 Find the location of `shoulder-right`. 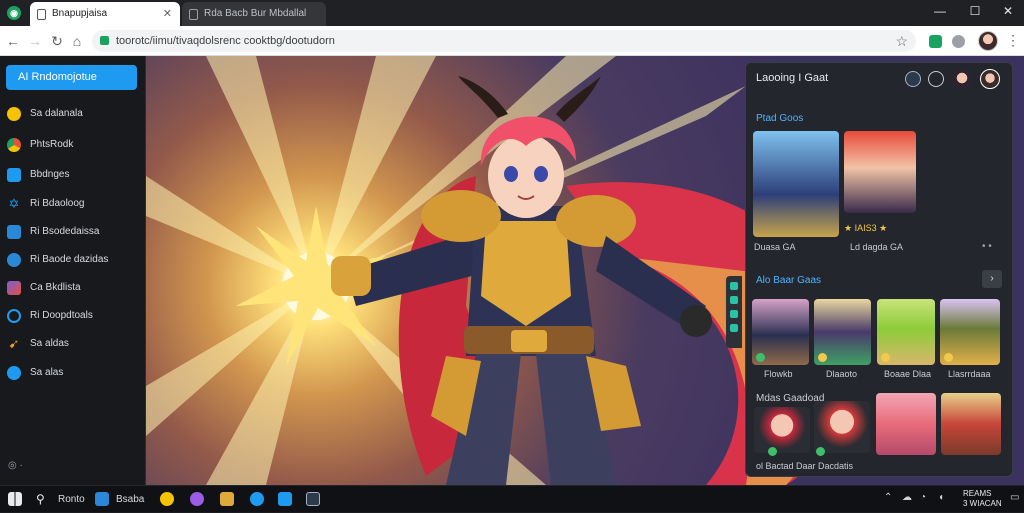

shoulder-right is located at coordinates (596, 221).